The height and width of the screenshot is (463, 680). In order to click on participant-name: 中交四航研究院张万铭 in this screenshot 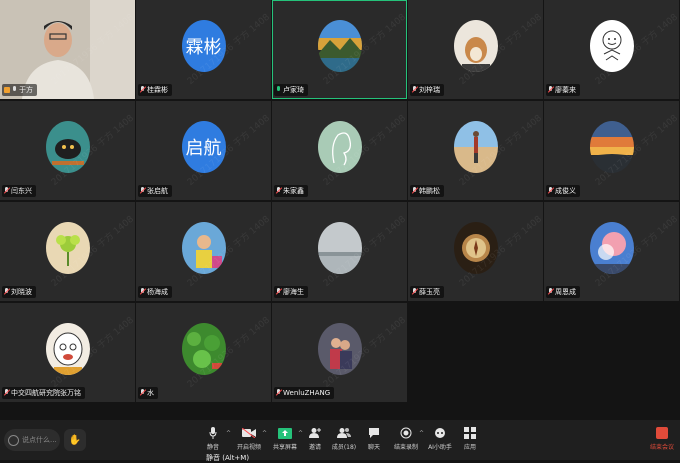, I will do `click(46, 393)`.